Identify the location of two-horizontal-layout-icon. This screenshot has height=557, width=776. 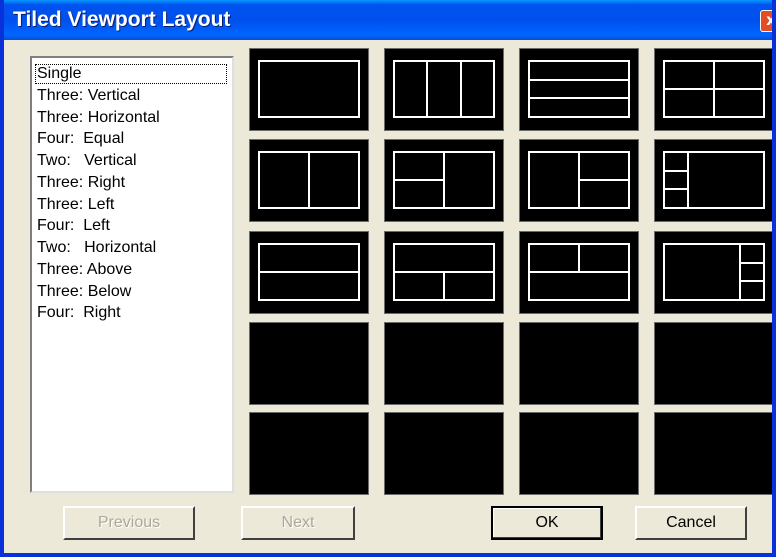
(309, 272).